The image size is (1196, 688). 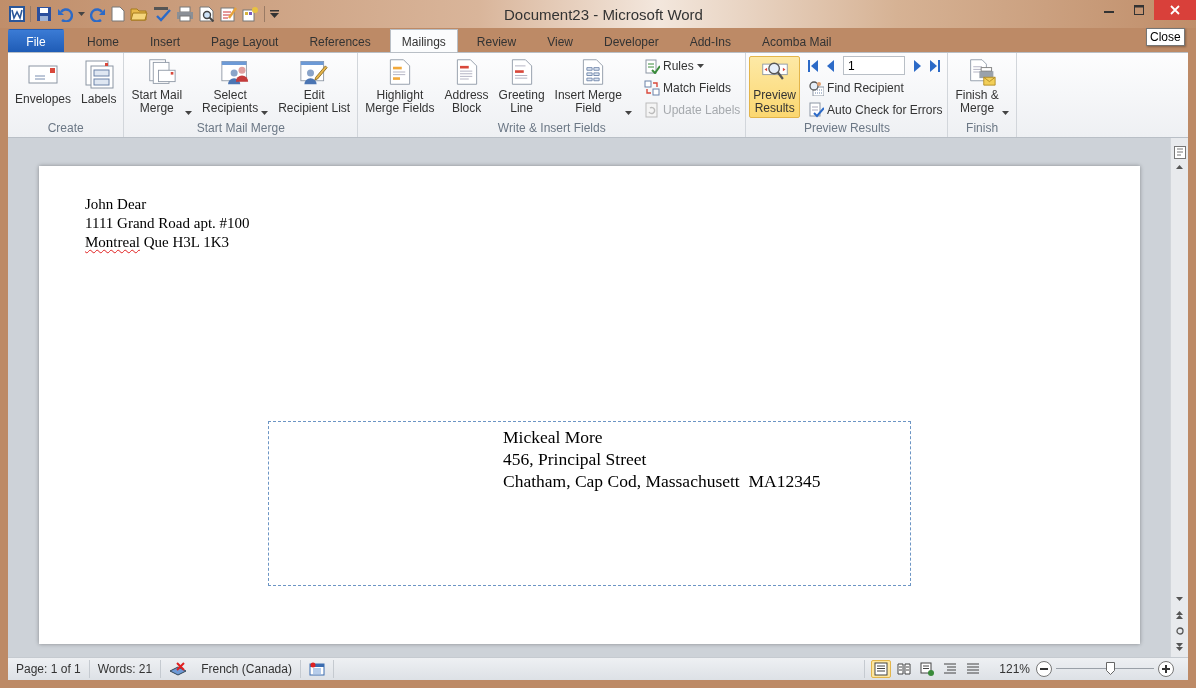 I want to click on language-indicator: French (Canada), so click(x=246, y=669).